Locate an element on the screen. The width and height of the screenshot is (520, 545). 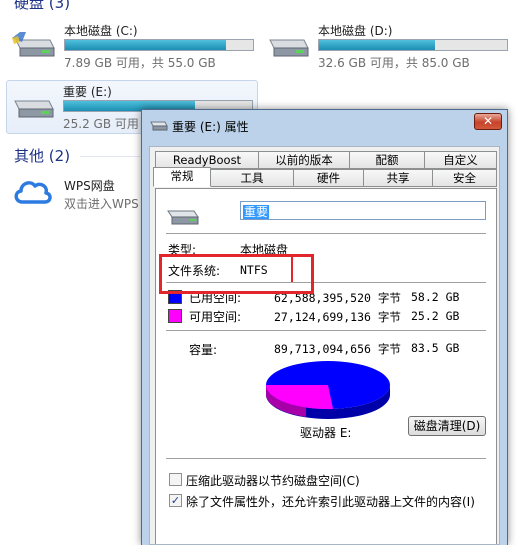
drive-free-space: 25.2 GB 可用 is located at coordinates (101, 124).